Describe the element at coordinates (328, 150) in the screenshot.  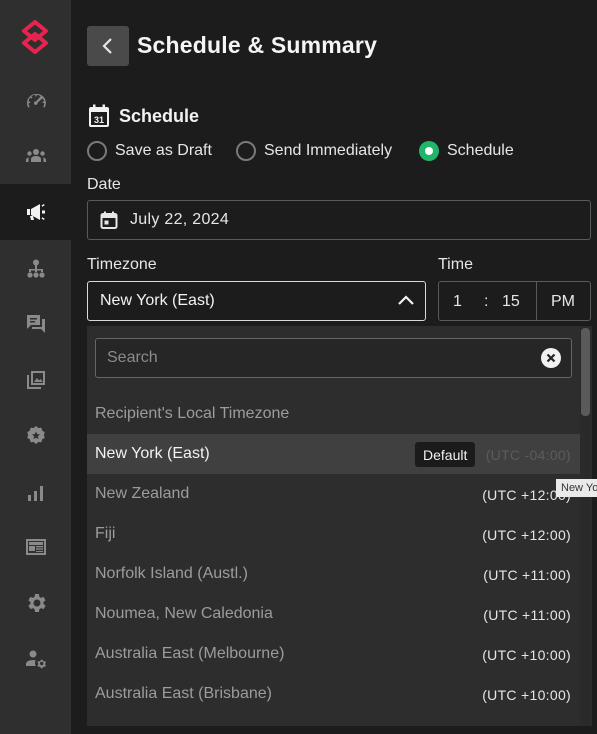
I see `radio-label: Send Immediately` at that location.